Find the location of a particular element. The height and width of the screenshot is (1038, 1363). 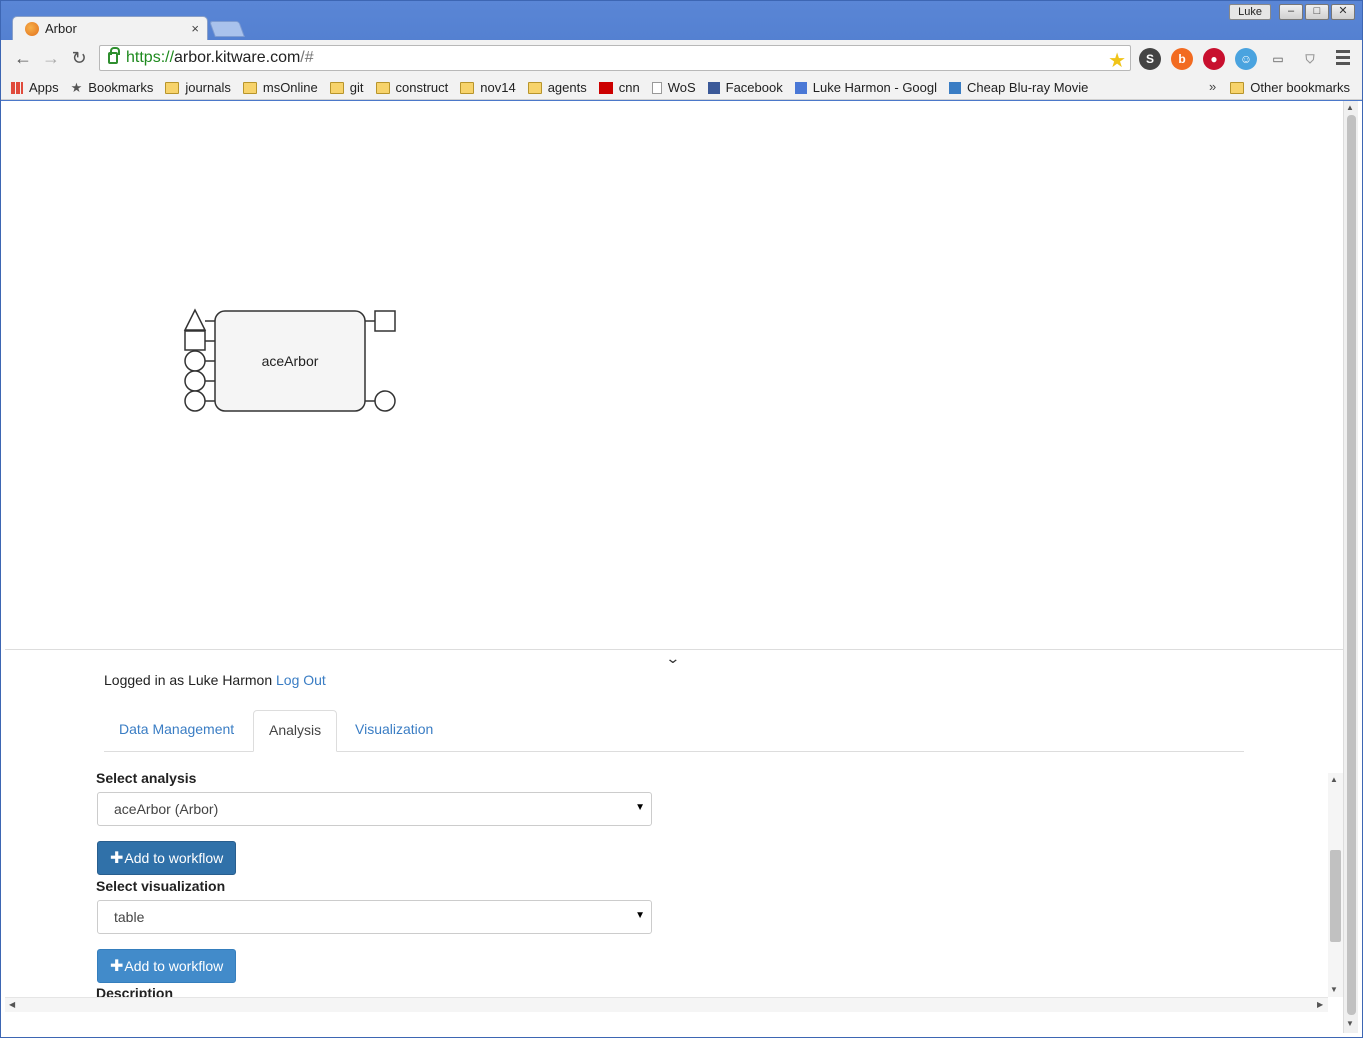

bookmark-wos: WoS is located at coordinates (673, 87).